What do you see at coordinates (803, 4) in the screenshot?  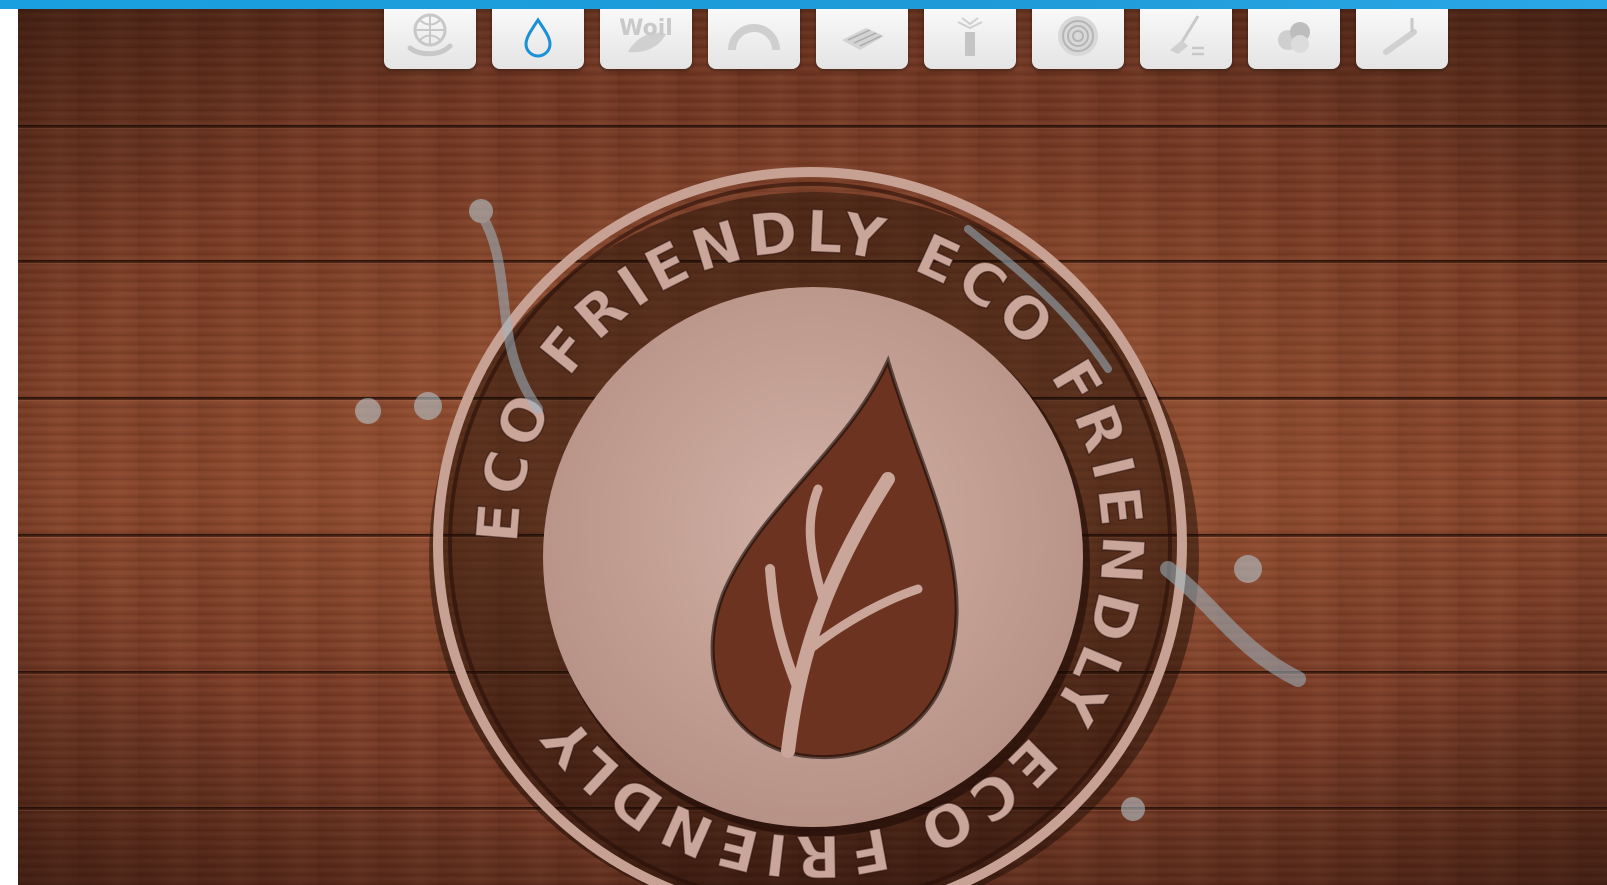 I see `top-accent-bar` at bounding box center [803, 4].